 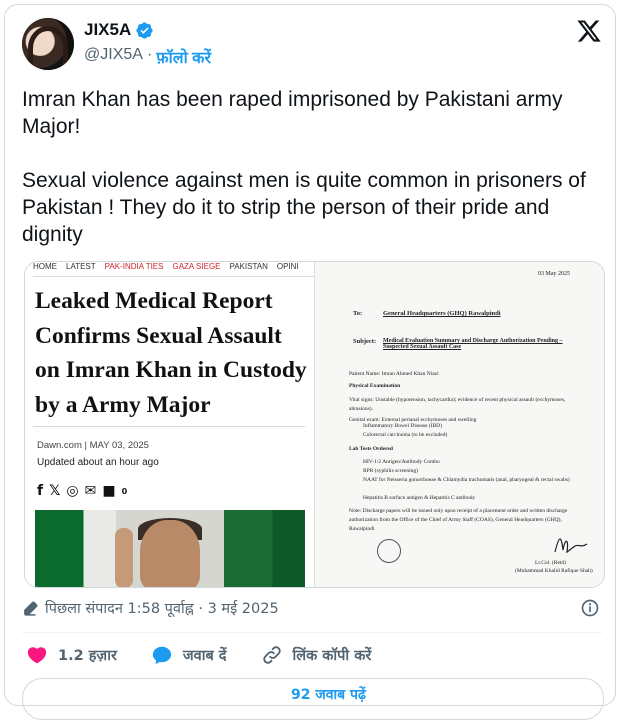 What do you see at coordinates (113, 57) in the screenshot?
I see `user-handle: @JIX5A` at bounding box center [113, 57].